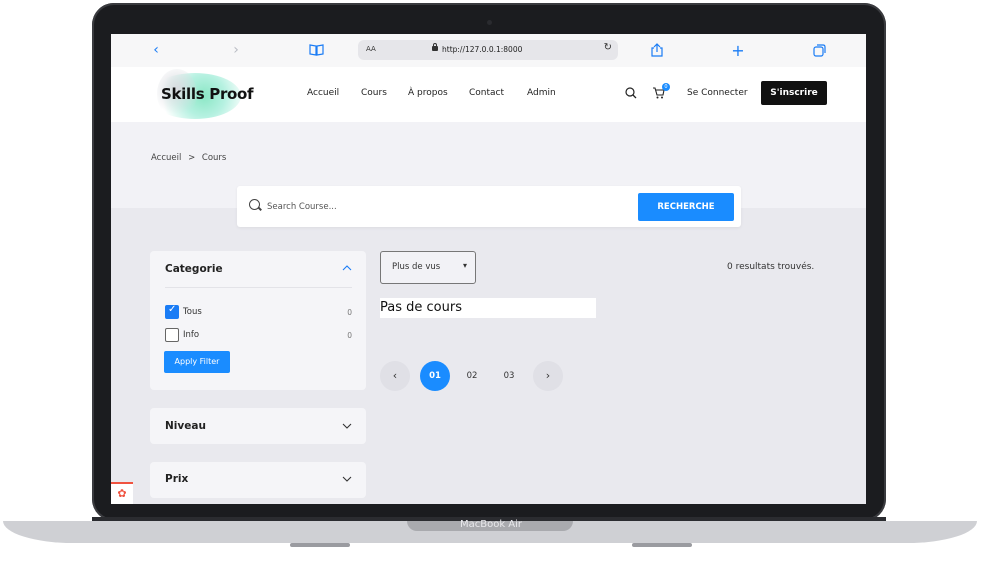 This screenshot has width=982, height=563. What do you see at coordinates (416, 267) in the screenshot?
I see `sort-selected-value: Plus de vus` at bounding box center [416, 267].